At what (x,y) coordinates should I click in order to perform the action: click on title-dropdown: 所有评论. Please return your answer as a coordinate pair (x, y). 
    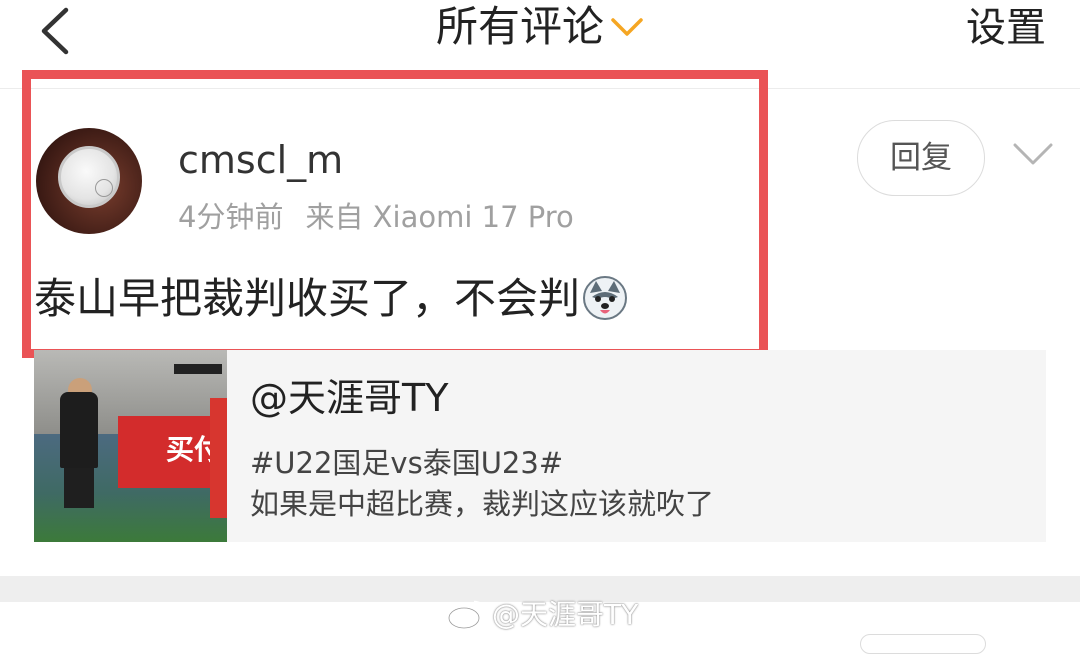
    Looking at the image, I should click on (540, 27).